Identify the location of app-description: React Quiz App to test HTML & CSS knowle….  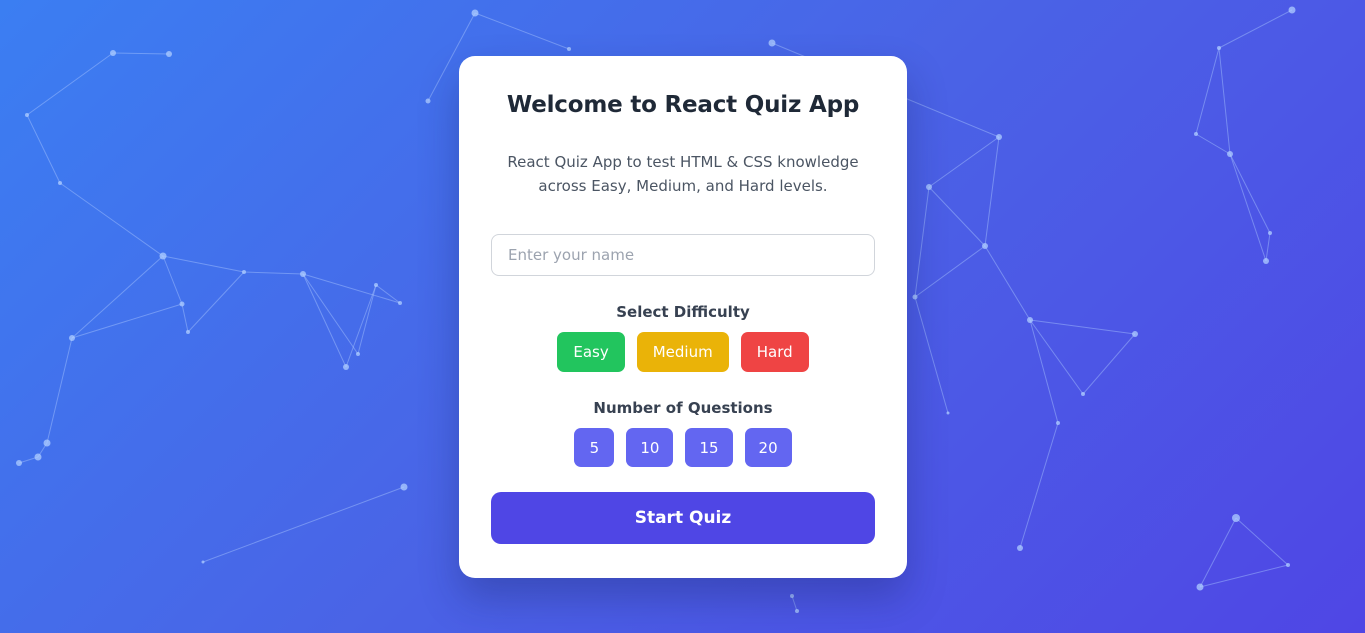
(683, 174).